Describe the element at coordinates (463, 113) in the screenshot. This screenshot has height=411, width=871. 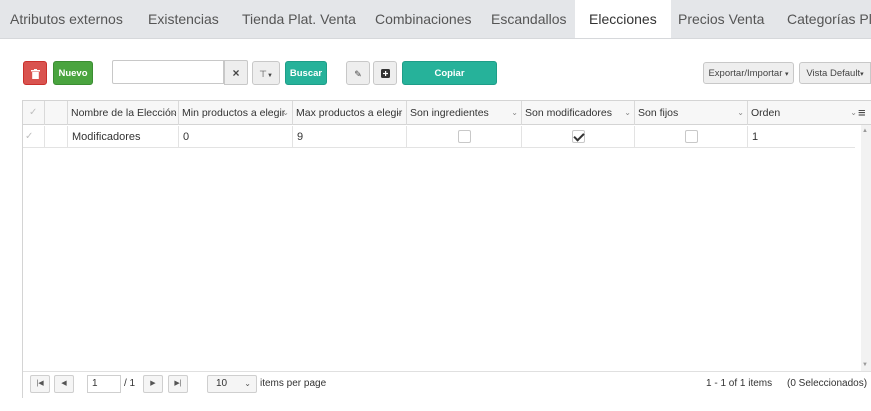
I see `header-son-ingredientes: Son ingredientes ⌄` at that location.